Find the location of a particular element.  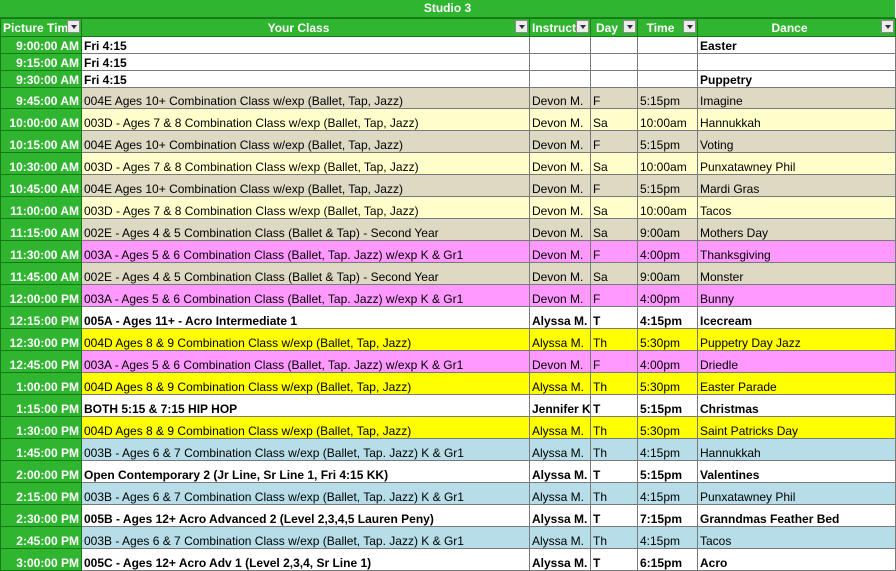

cell-dance: Thanksgiving is located at coordinates (796, 251).